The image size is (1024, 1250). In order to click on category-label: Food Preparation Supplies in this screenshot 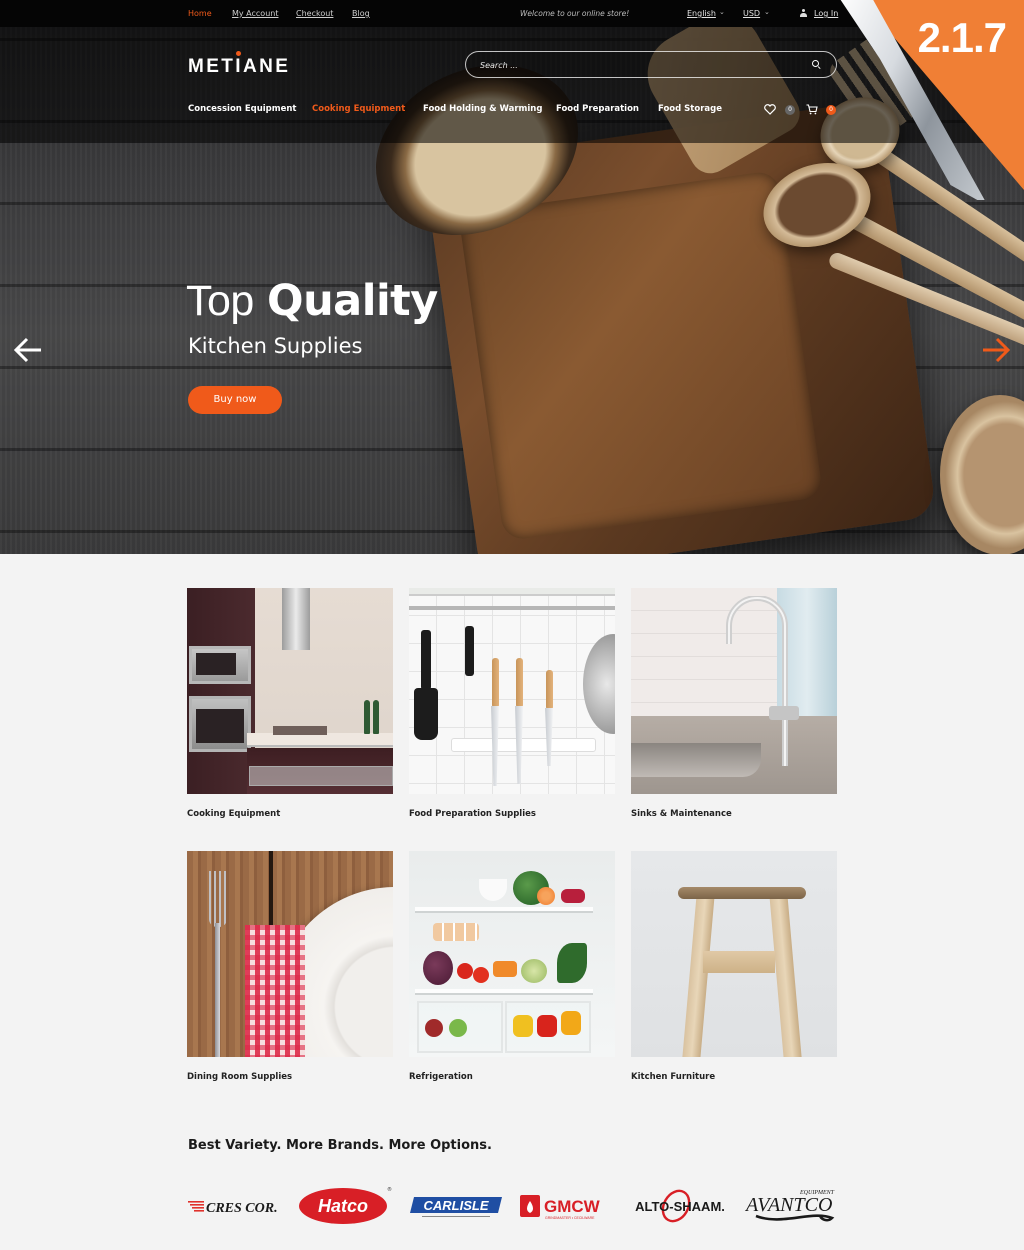, I will do `click(472, 814)`.